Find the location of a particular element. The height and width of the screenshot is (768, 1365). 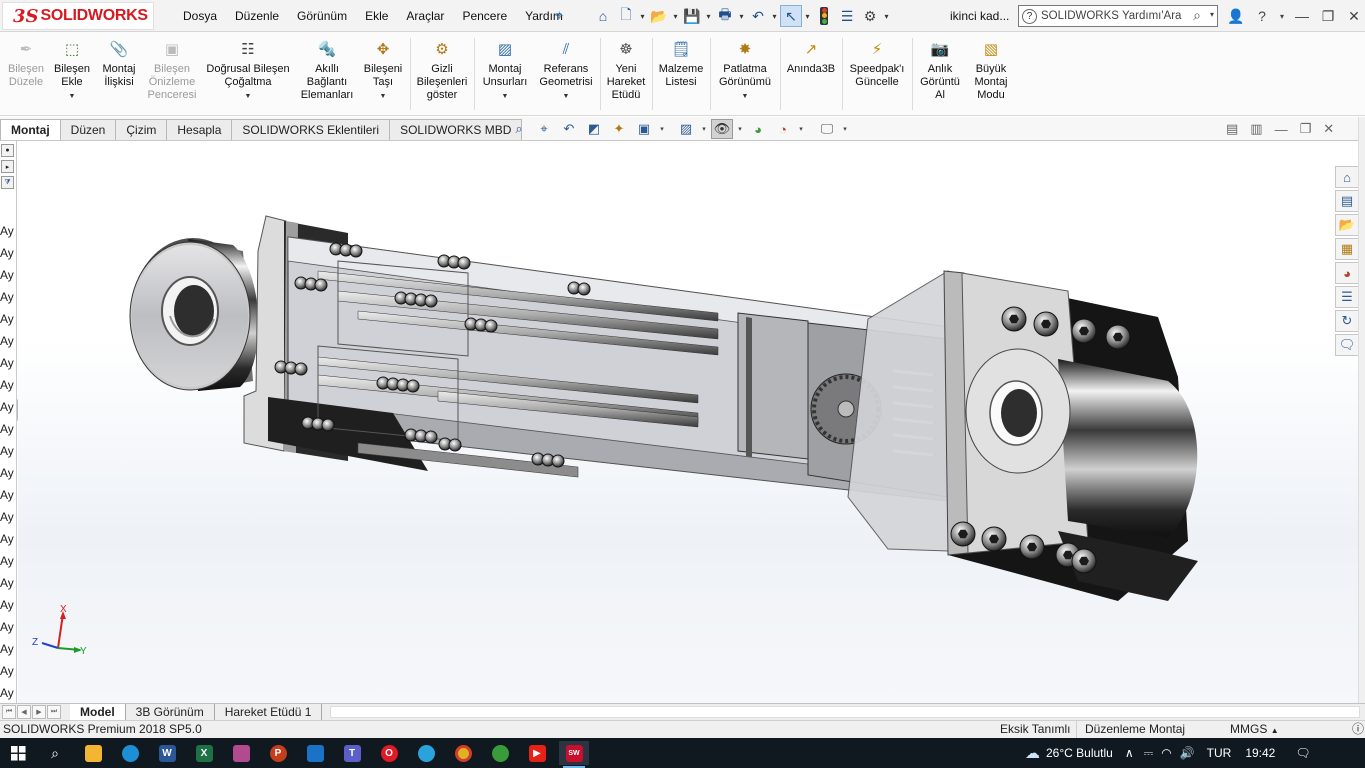

solidworks-resources-icon: ⌂ is located at coordinates (1347, 177).